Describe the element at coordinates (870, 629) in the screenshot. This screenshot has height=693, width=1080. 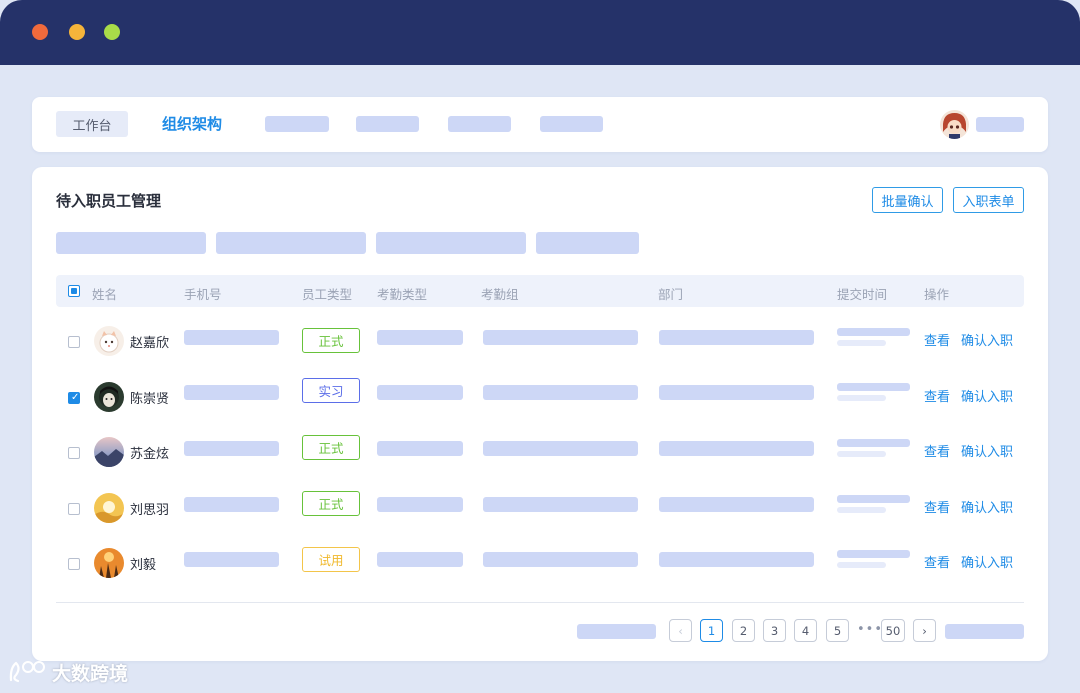
I see `pagination-ellipsis: •••` at that location.